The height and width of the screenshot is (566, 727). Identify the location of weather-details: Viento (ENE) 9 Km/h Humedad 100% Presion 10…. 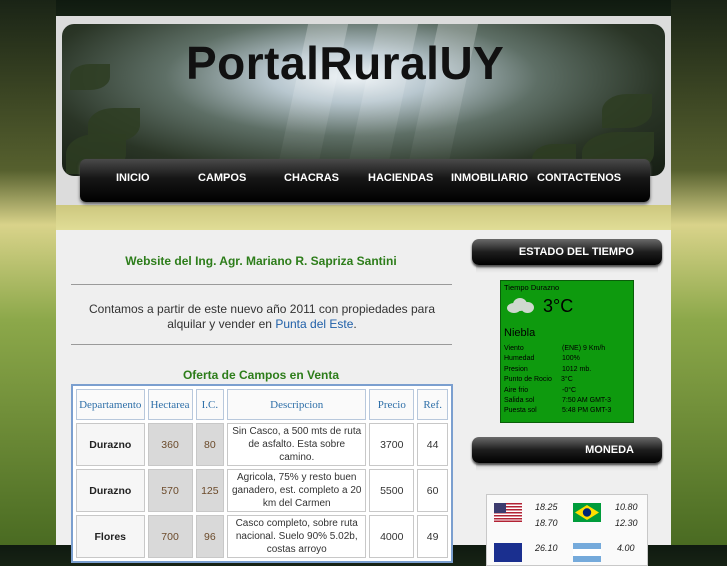
(568, 380).